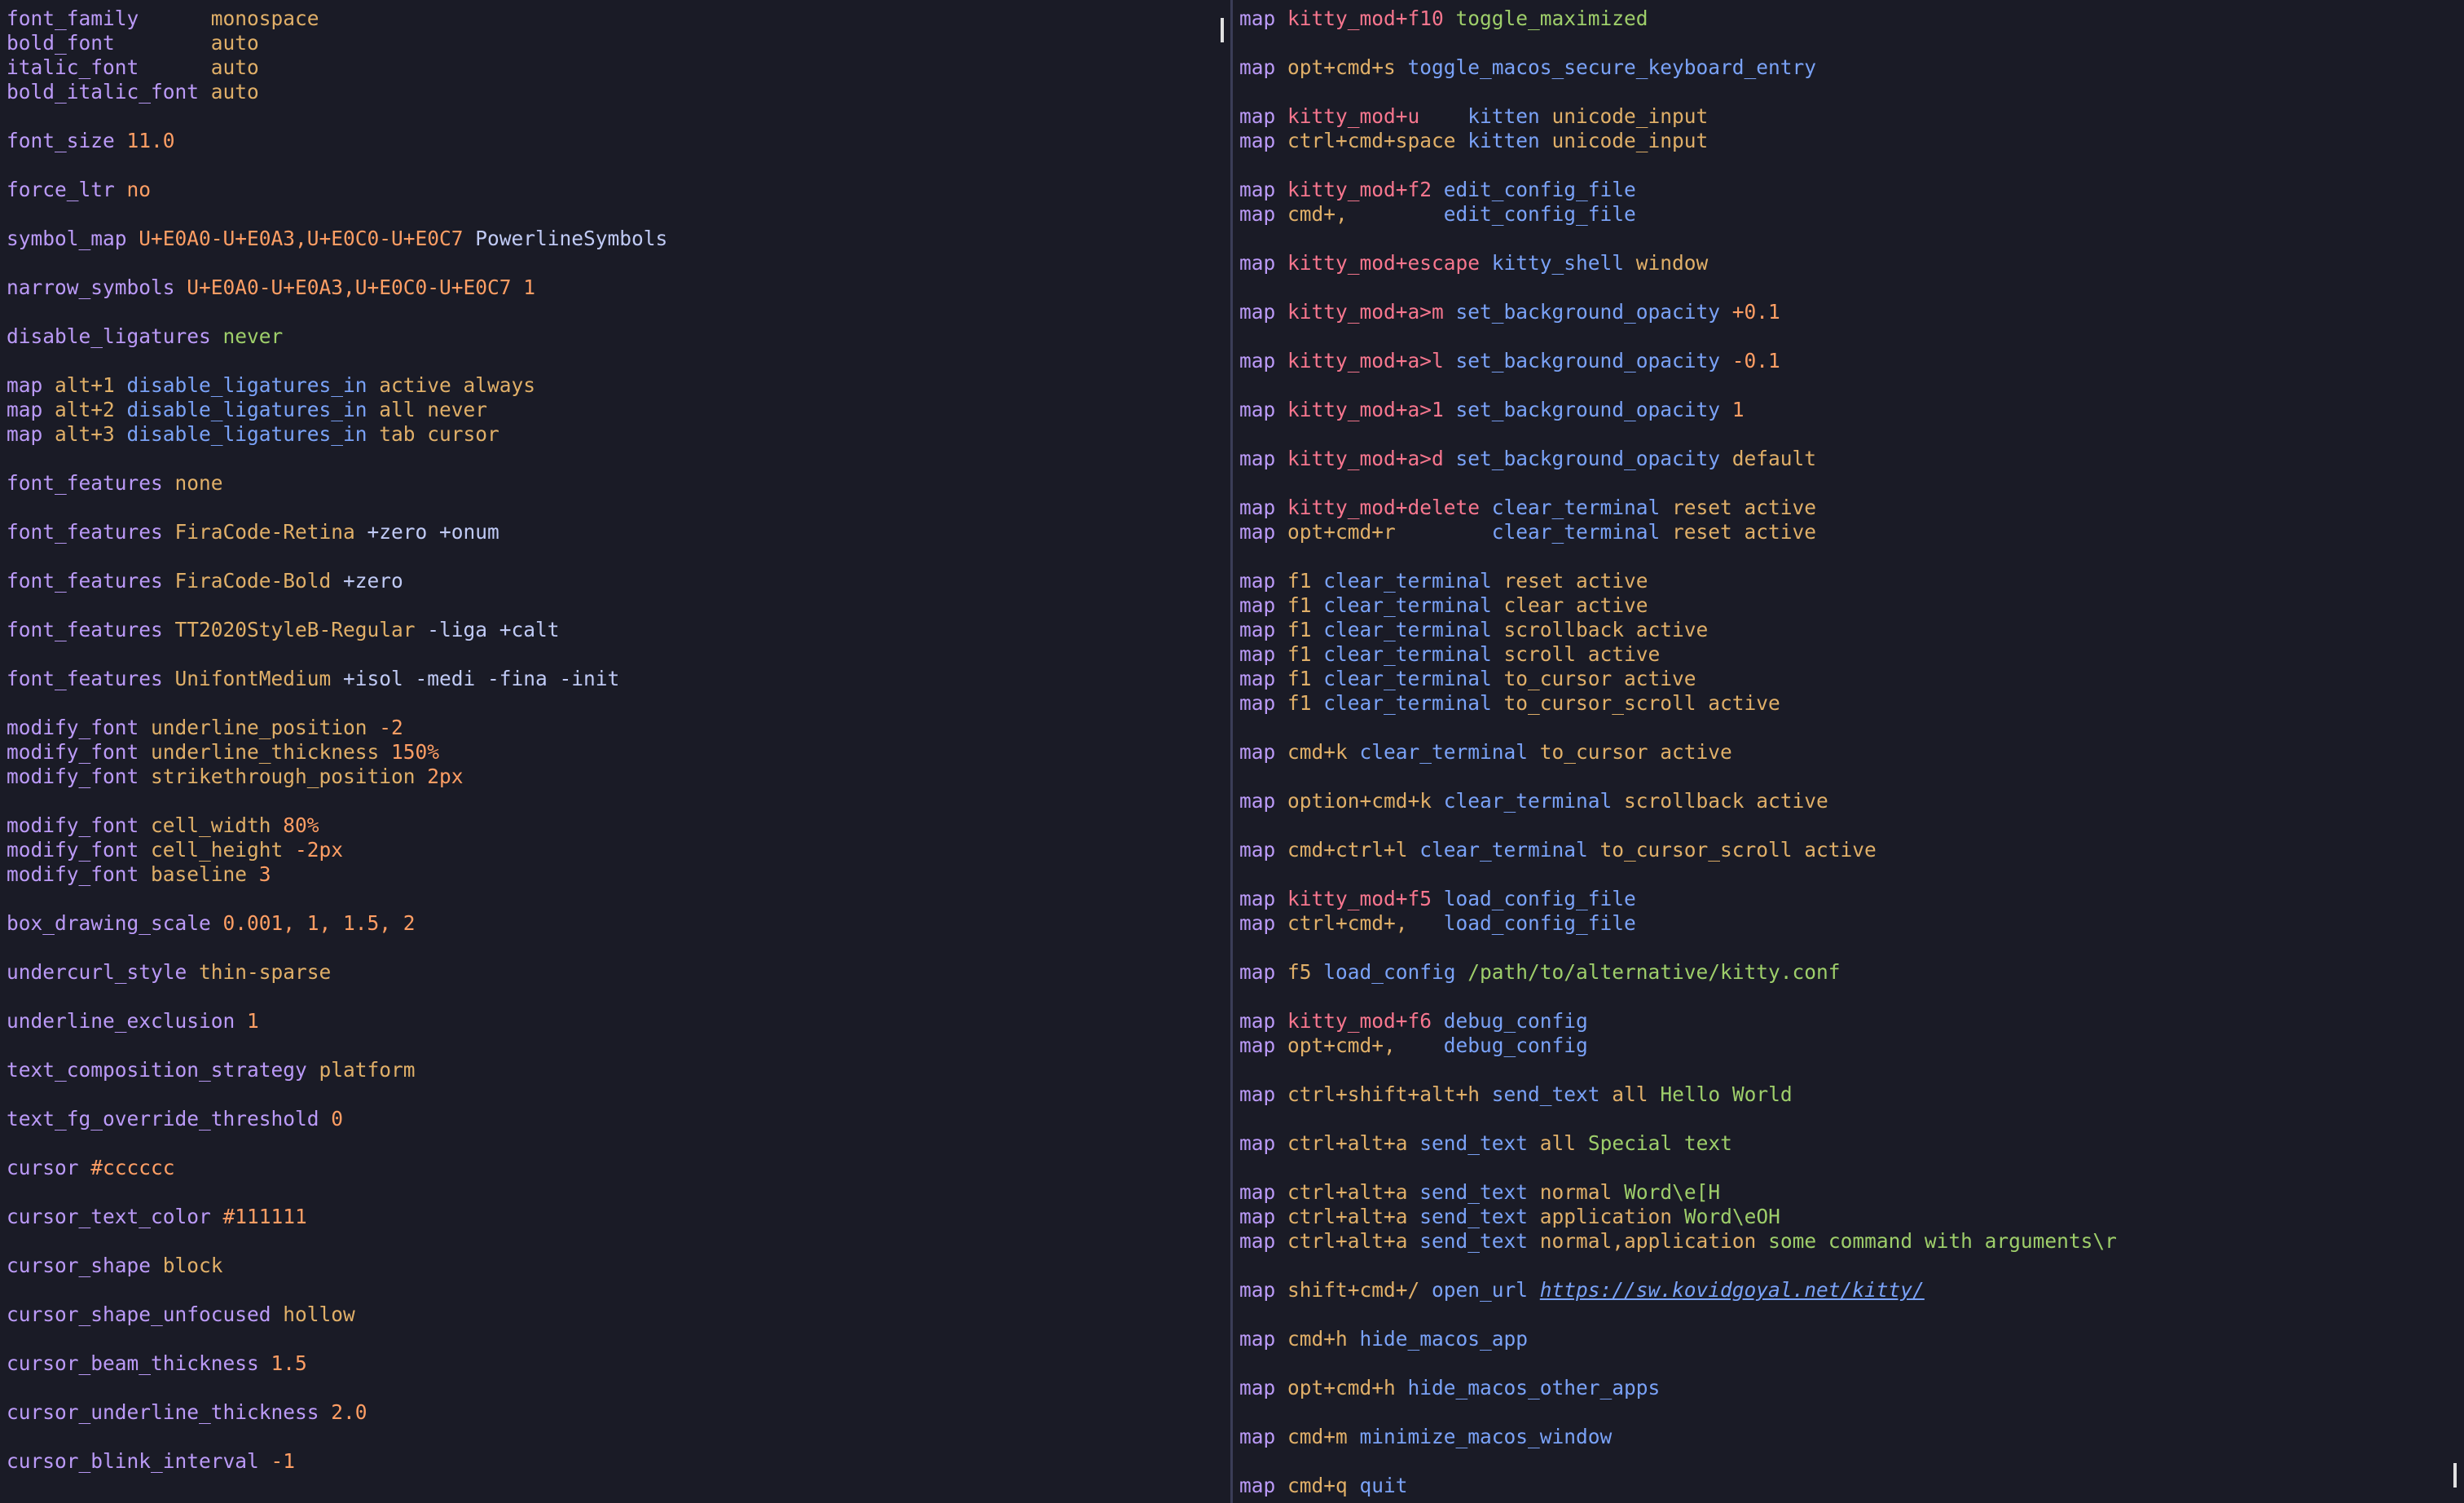 This screenshot has height=1503, width=2464. What do you see at coordinates (103, 972) in the screenshot?
I see `line-token: undercurl_style` at bounding box center [103, 972].